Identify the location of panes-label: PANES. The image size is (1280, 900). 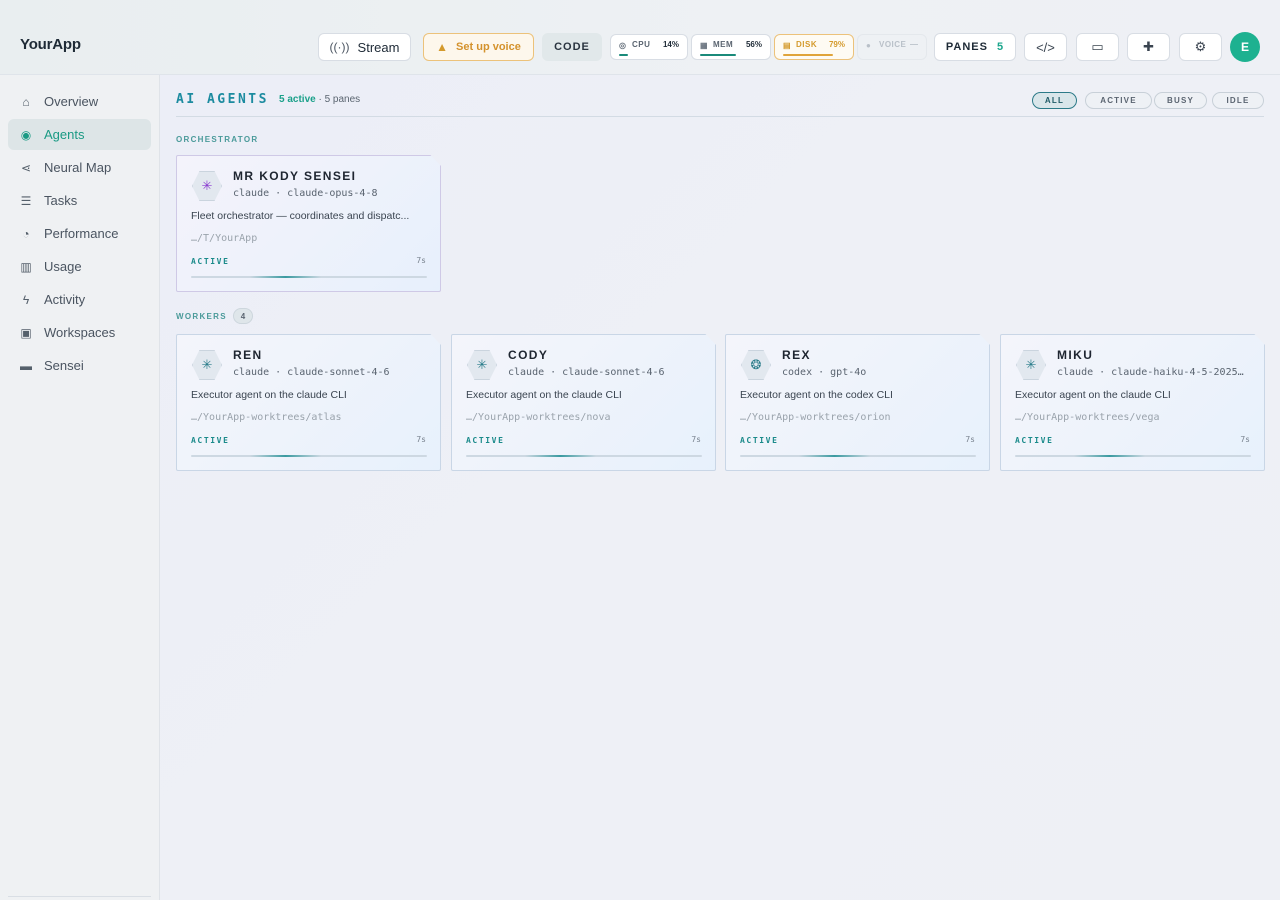
(966, 47).